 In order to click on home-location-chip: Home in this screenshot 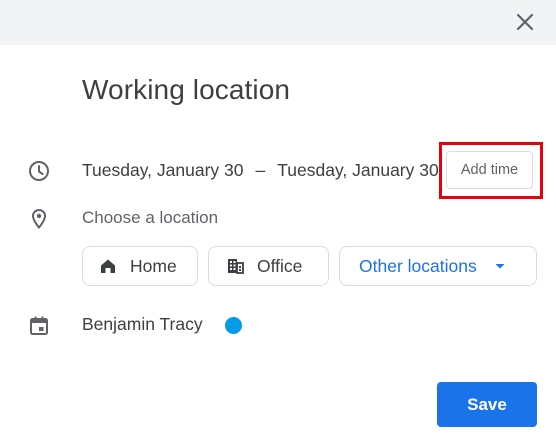, I will do `click(140, 266)`.